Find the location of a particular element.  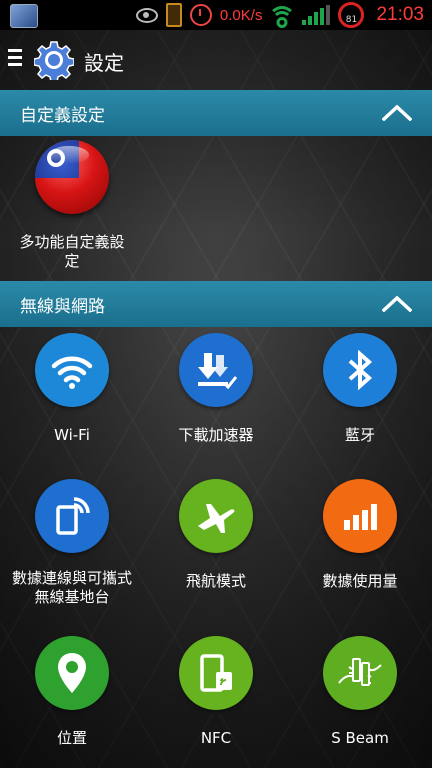

section-title: 自定義設定 is located at coordinates (62, 115).